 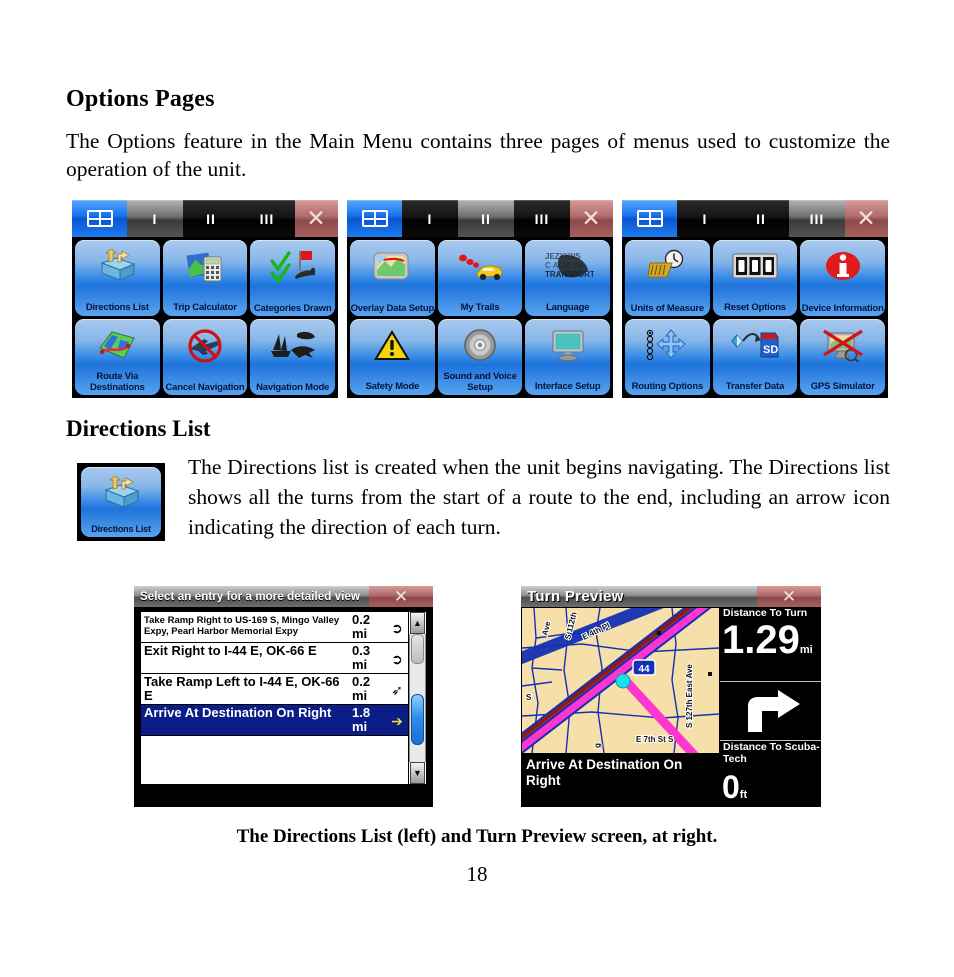 What do you see at coordinates (755, 307) in the screenshot?
I see `tile-label: Reset Options` at bounding box center [755, 307].